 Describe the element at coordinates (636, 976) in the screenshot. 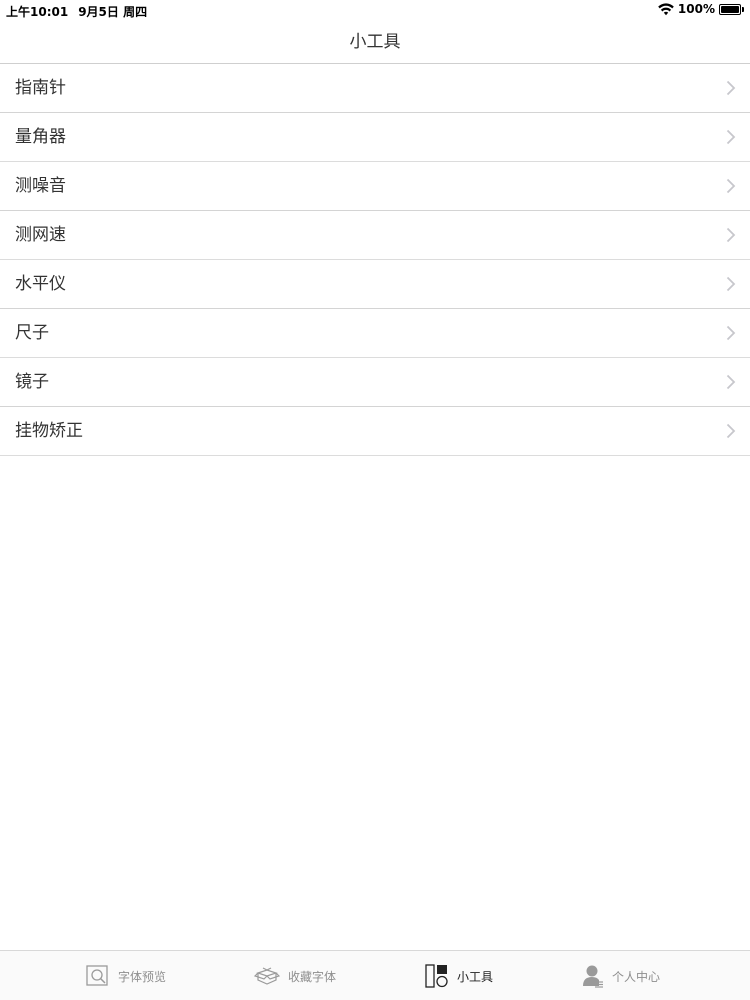

I see `tab-label: 个人中心` at that location.